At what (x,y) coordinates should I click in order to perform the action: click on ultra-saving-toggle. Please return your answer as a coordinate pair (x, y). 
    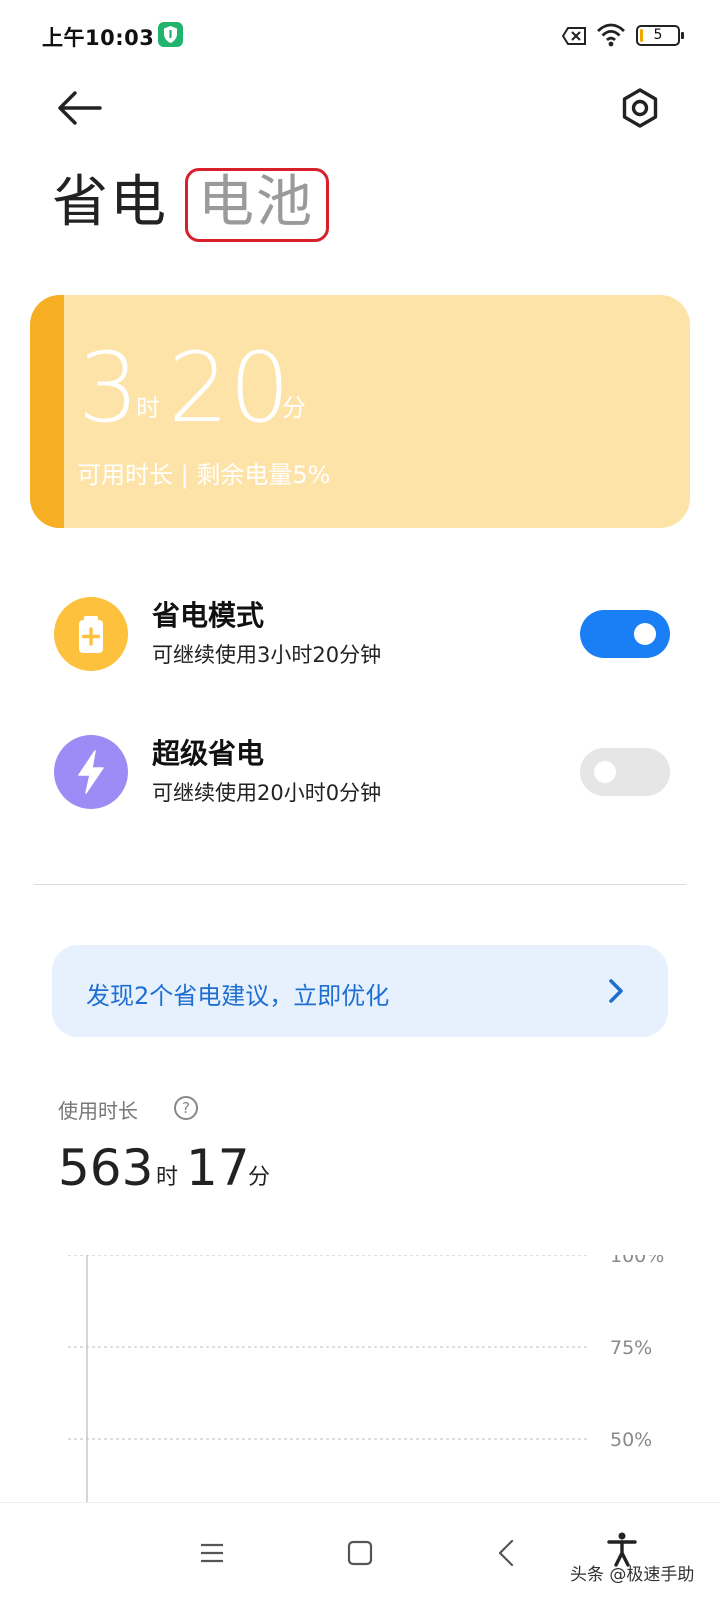
    Looking at the image, I should click on (625, 772).